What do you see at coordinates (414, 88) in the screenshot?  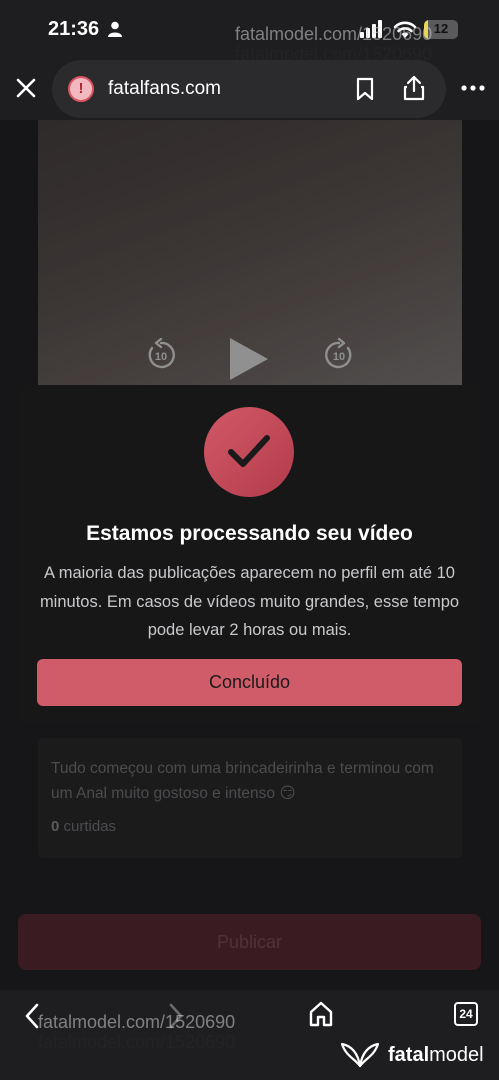 I see `share-icon` at bounding box center [414, 88].